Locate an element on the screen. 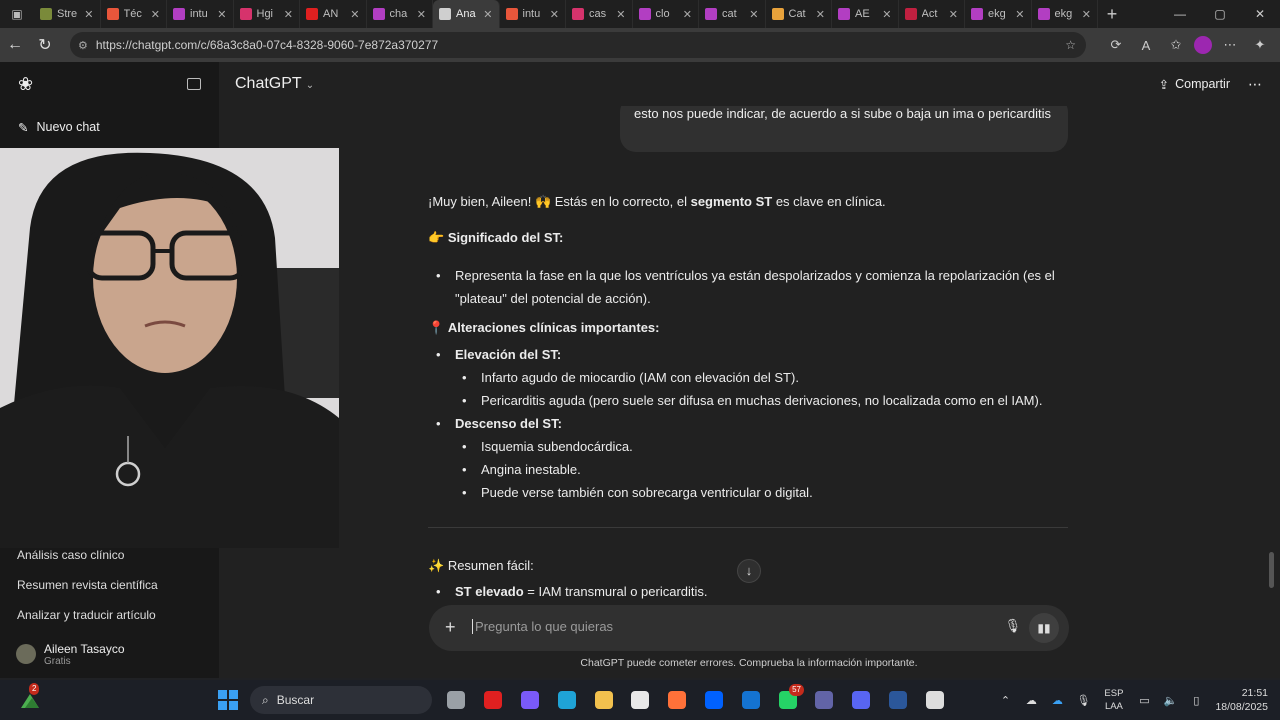  youtube-taskbar-button is located at coordinates (493, 700).